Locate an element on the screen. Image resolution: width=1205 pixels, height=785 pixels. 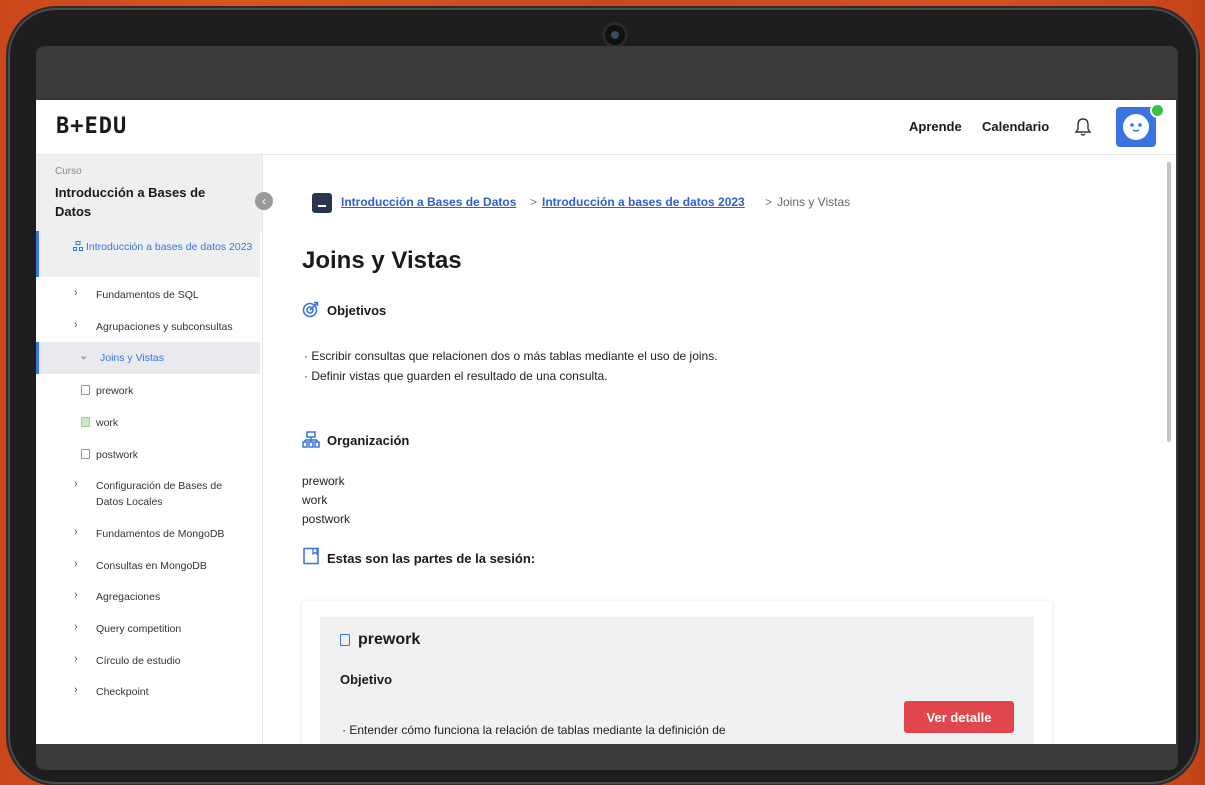
sidebar-item-mongodb: › Fundamentos de MongoDB is located at coordinates (148, 535).